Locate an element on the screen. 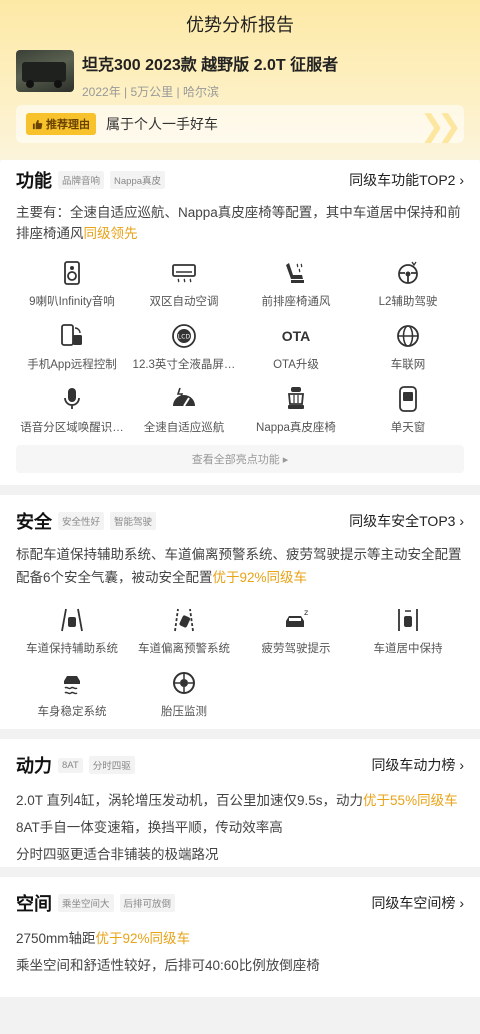 This screenshot has height=1034, width=480. power-title: 动力 is located at coordinates (34, 766).